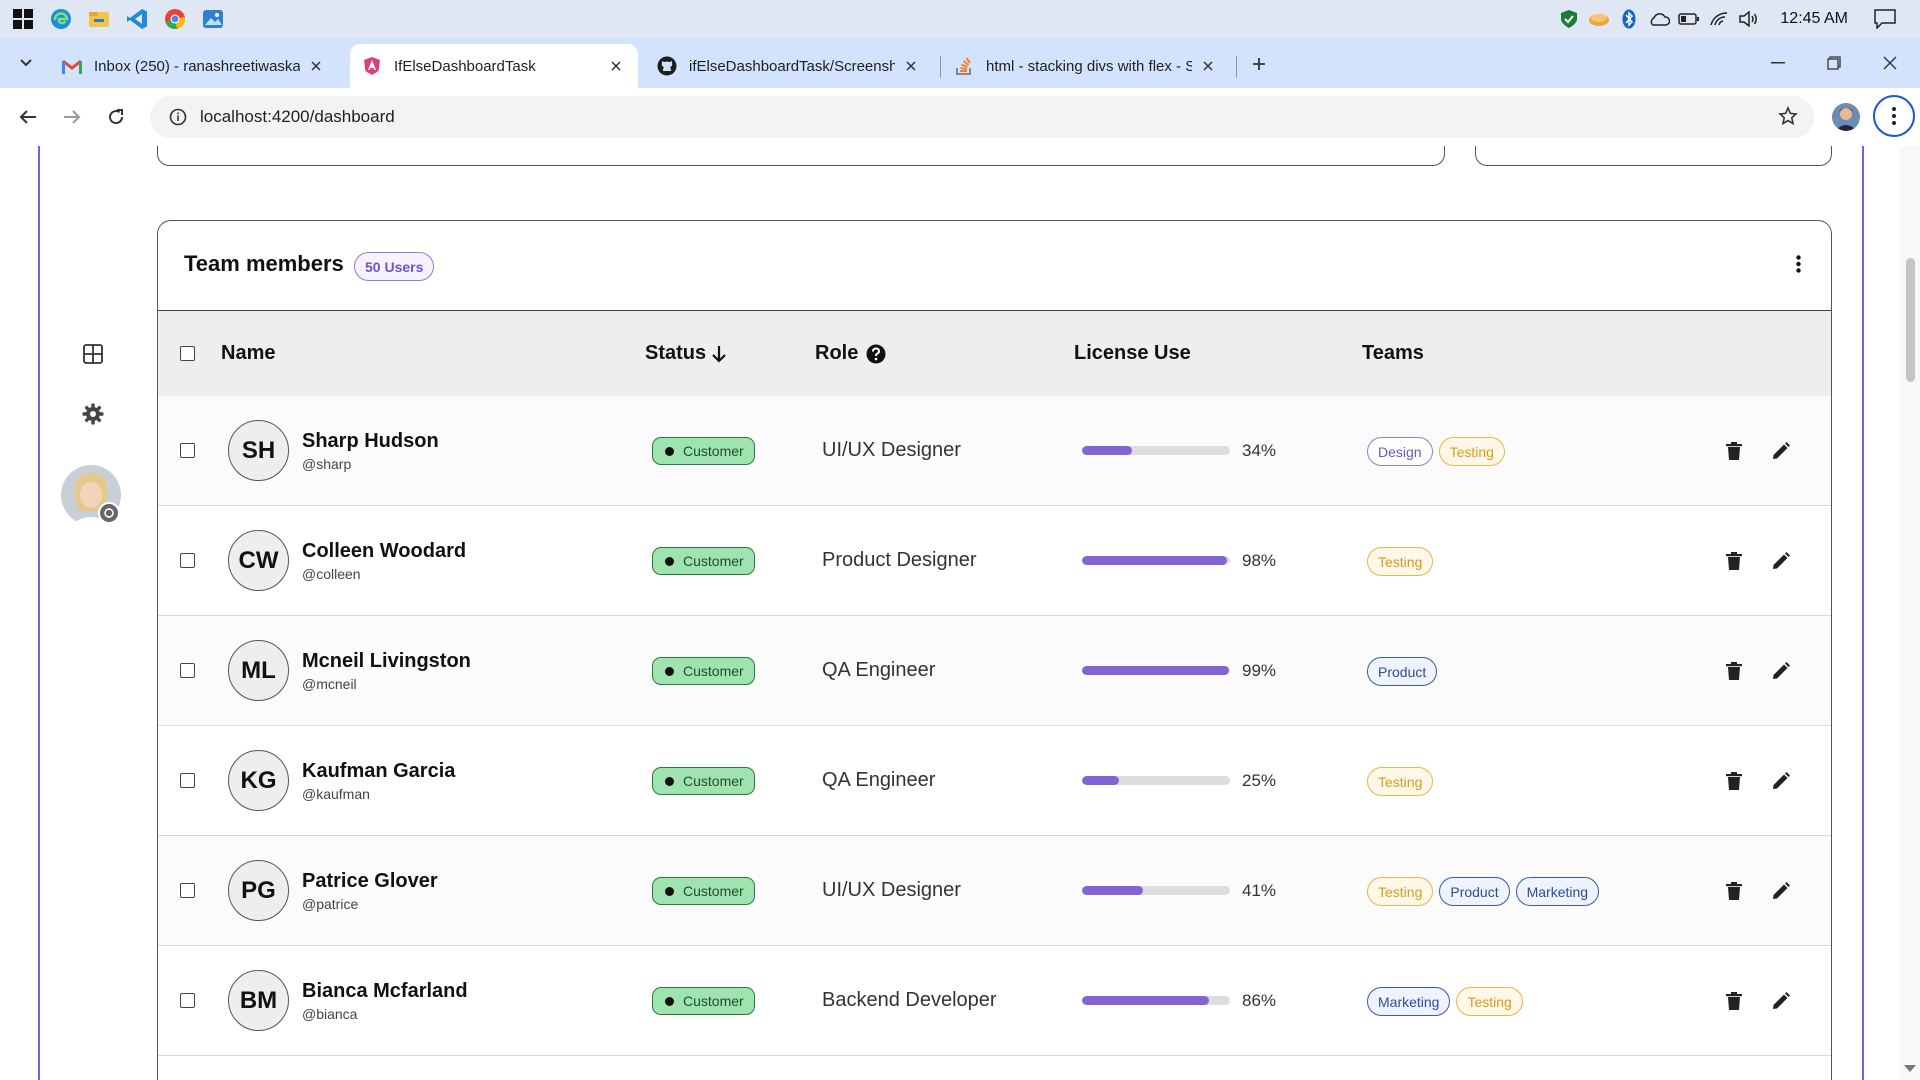 The height and width of the screenshot is (1080, 1920). What do you see at coordinates (1236, 67) in the screenshot?
I see `tab-separator` at bounding box center [1236, 67].